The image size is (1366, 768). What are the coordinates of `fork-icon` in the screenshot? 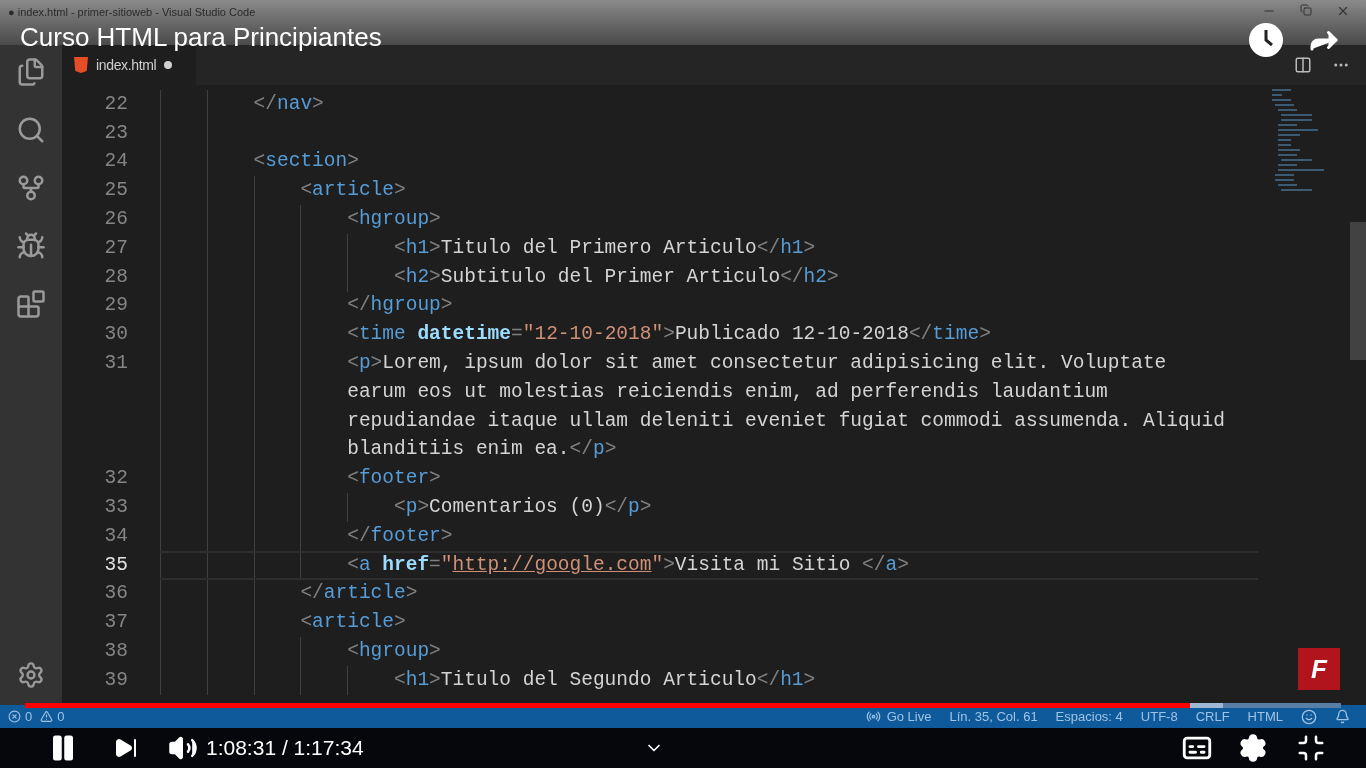 It's located at (31, 188).